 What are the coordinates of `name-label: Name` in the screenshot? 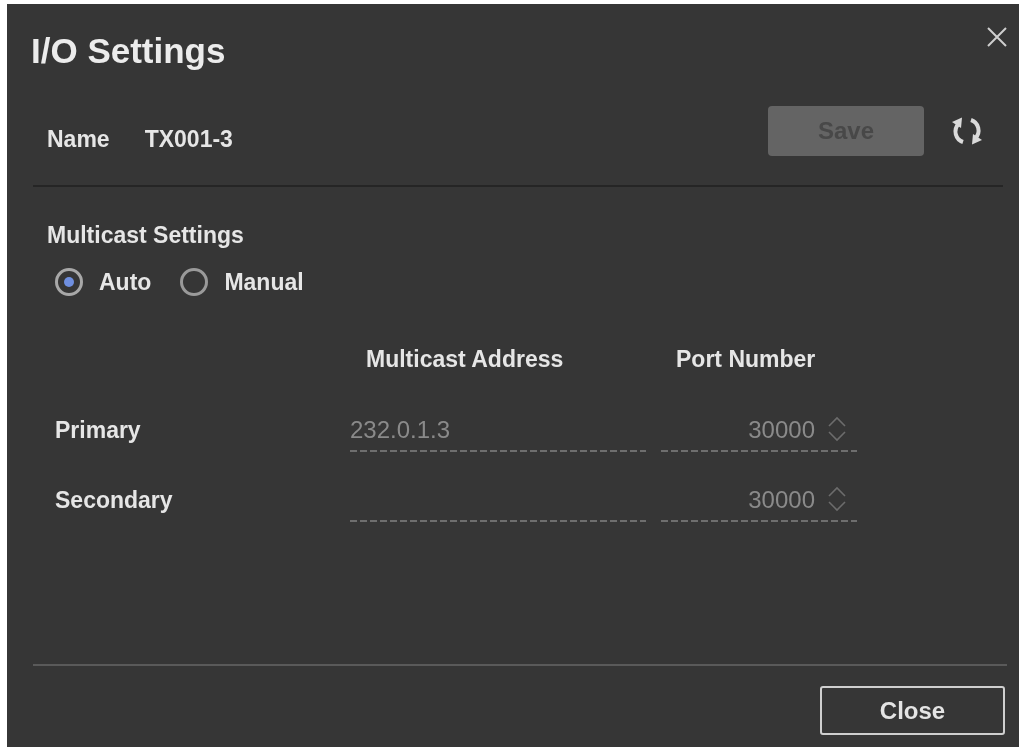 It's located at (78, 139).